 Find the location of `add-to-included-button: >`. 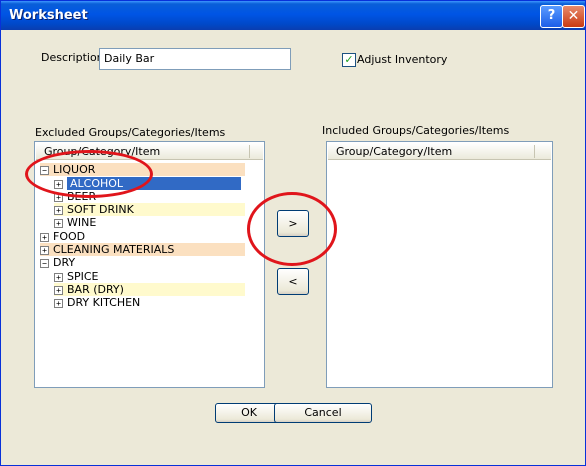

add-to-included-button: > is located at coordinates (293, 223).